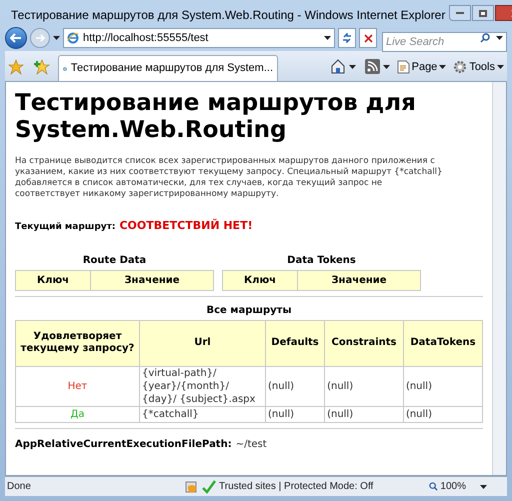  What do you see at coordinates (249, 311) in the screenshot?
I see `table-title: Все маршруты` at bounding box center [249, 311].